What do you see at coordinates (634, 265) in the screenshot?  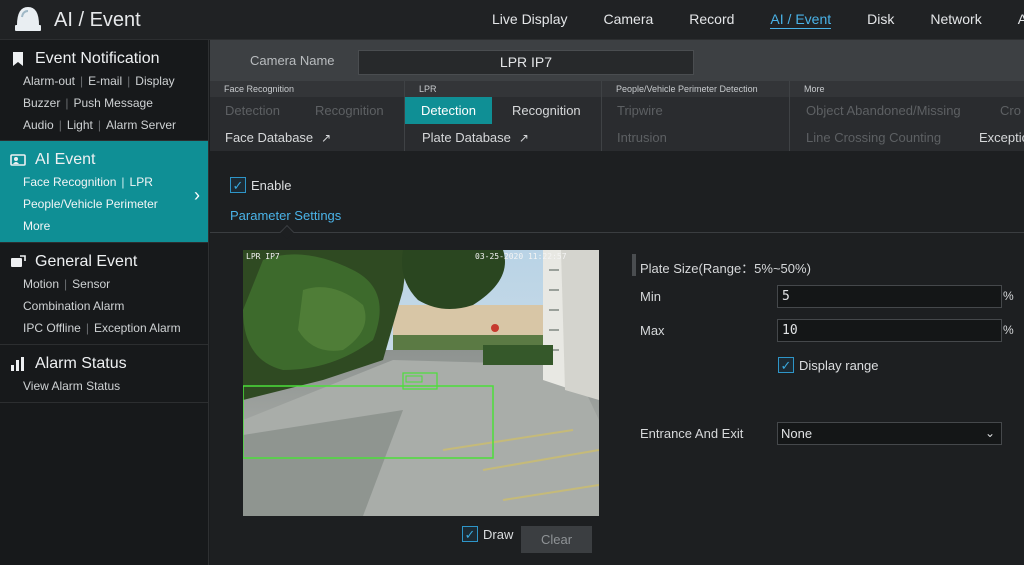 I see `section-marker` at bounding box center [634, 265].